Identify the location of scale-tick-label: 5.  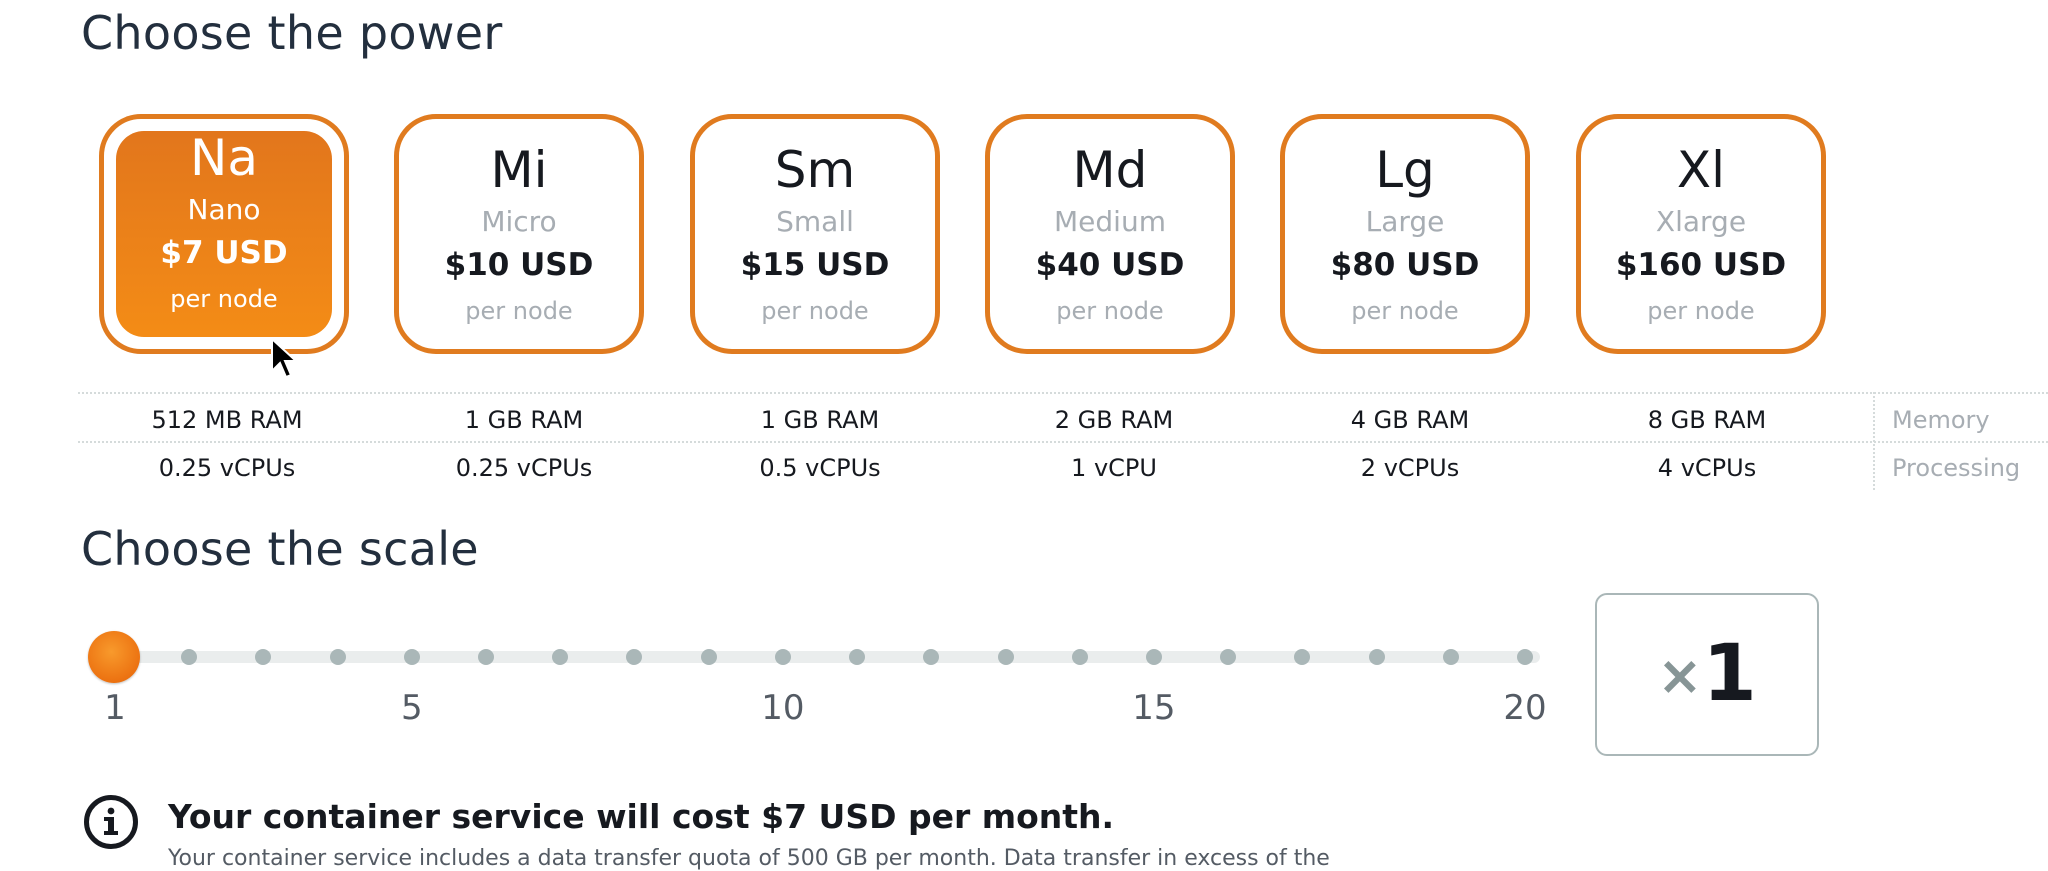
(412, 708).